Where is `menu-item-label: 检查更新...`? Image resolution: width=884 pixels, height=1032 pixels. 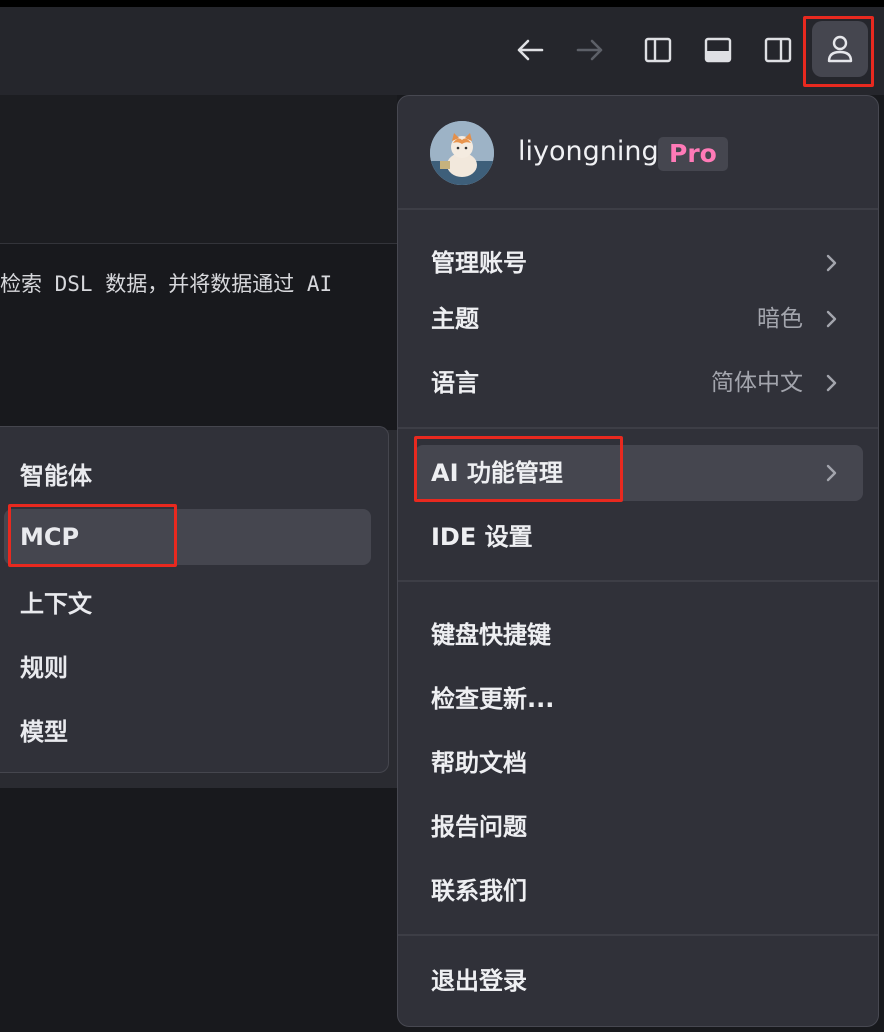
menu-item-label: 检查更新... is located at coordinates (493, 699).